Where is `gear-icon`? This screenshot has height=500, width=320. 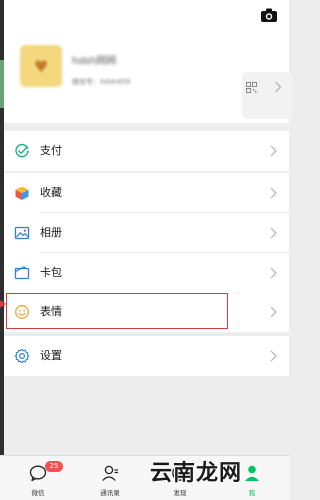
gear-icon is located at coordinates (22, 356).